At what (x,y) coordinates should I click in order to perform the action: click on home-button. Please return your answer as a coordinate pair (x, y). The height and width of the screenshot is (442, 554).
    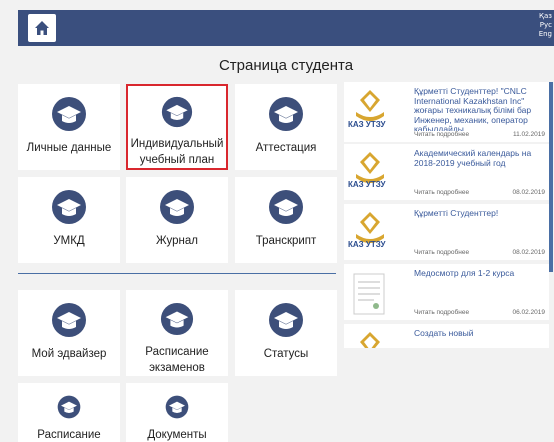
    Looking at the image, I should click on (42, 28).